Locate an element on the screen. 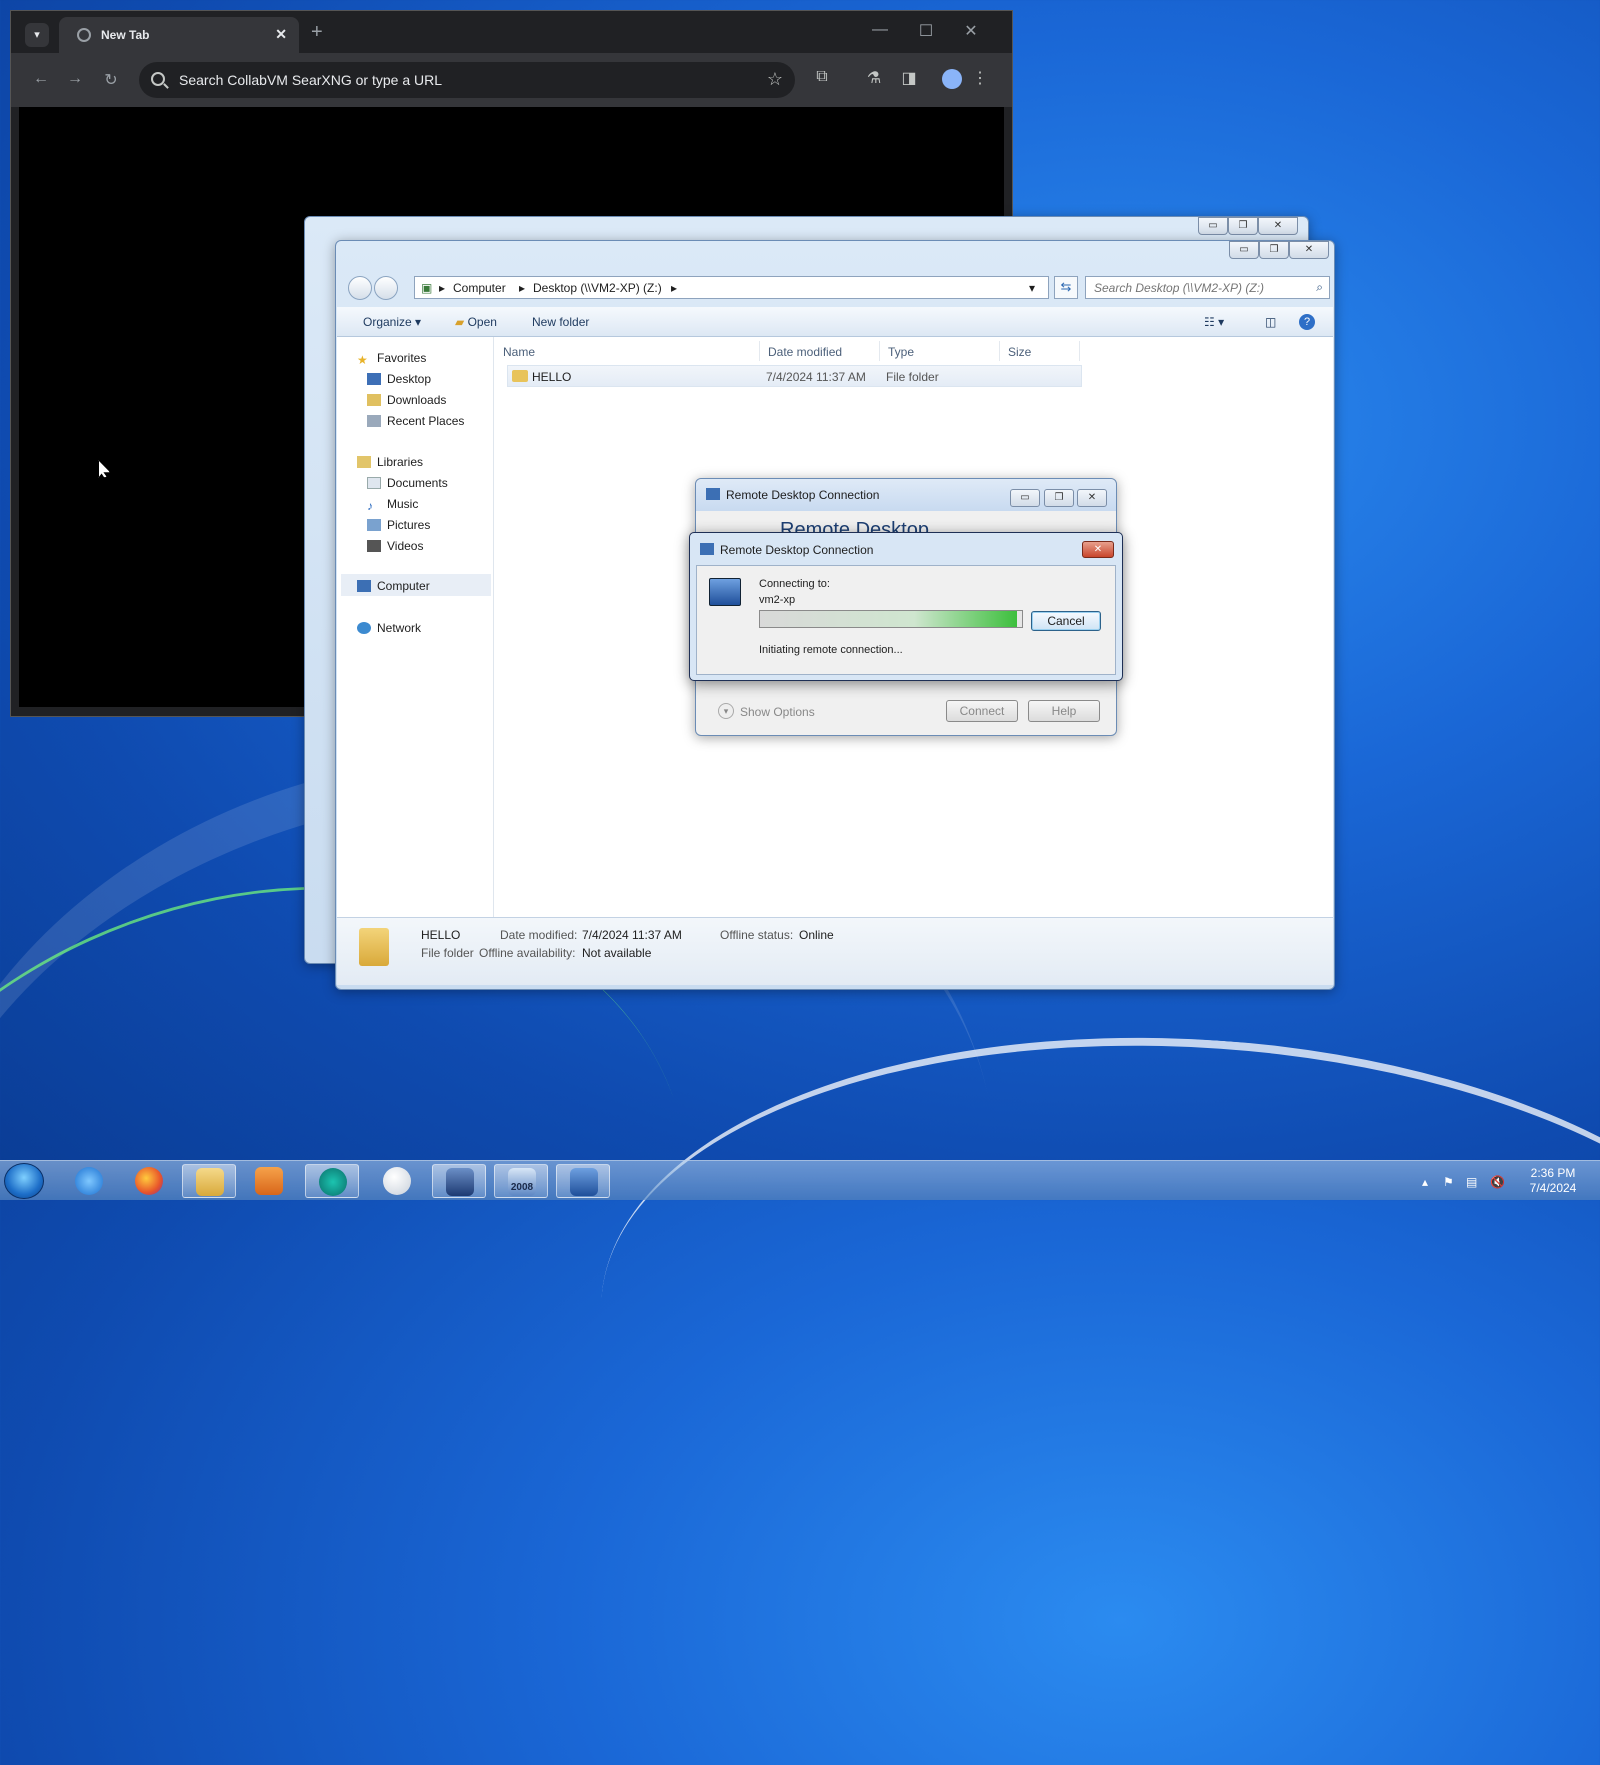  maximize-button: ☐ is located at coordinates (926, 31).